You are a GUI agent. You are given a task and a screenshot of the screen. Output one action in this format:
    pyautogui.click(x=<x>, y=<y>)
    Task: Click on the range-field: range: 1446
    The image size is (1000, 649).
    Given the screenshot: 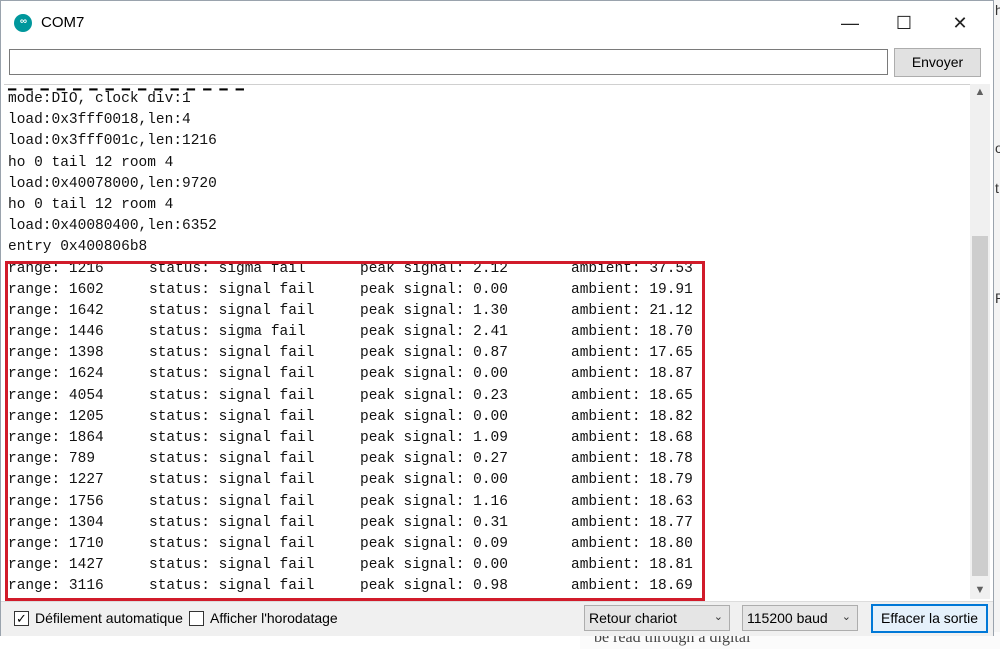 What is the action you would take?
    pyautogui.click(x=56, y=332)
    